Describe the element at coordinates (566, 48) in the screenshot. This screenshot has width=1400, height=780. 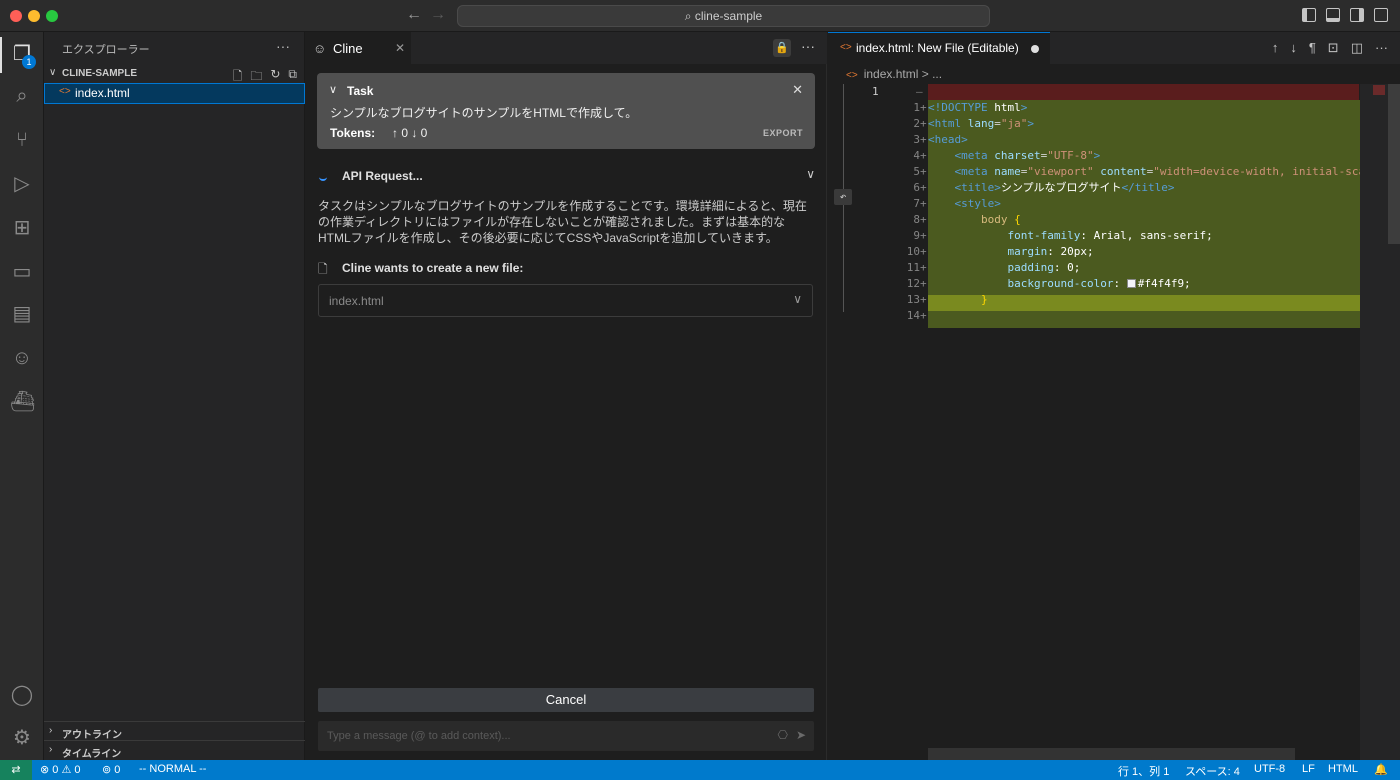
I see `cline-tab-bar: ☺ Cline ✕ 🔒 ···` at that location.